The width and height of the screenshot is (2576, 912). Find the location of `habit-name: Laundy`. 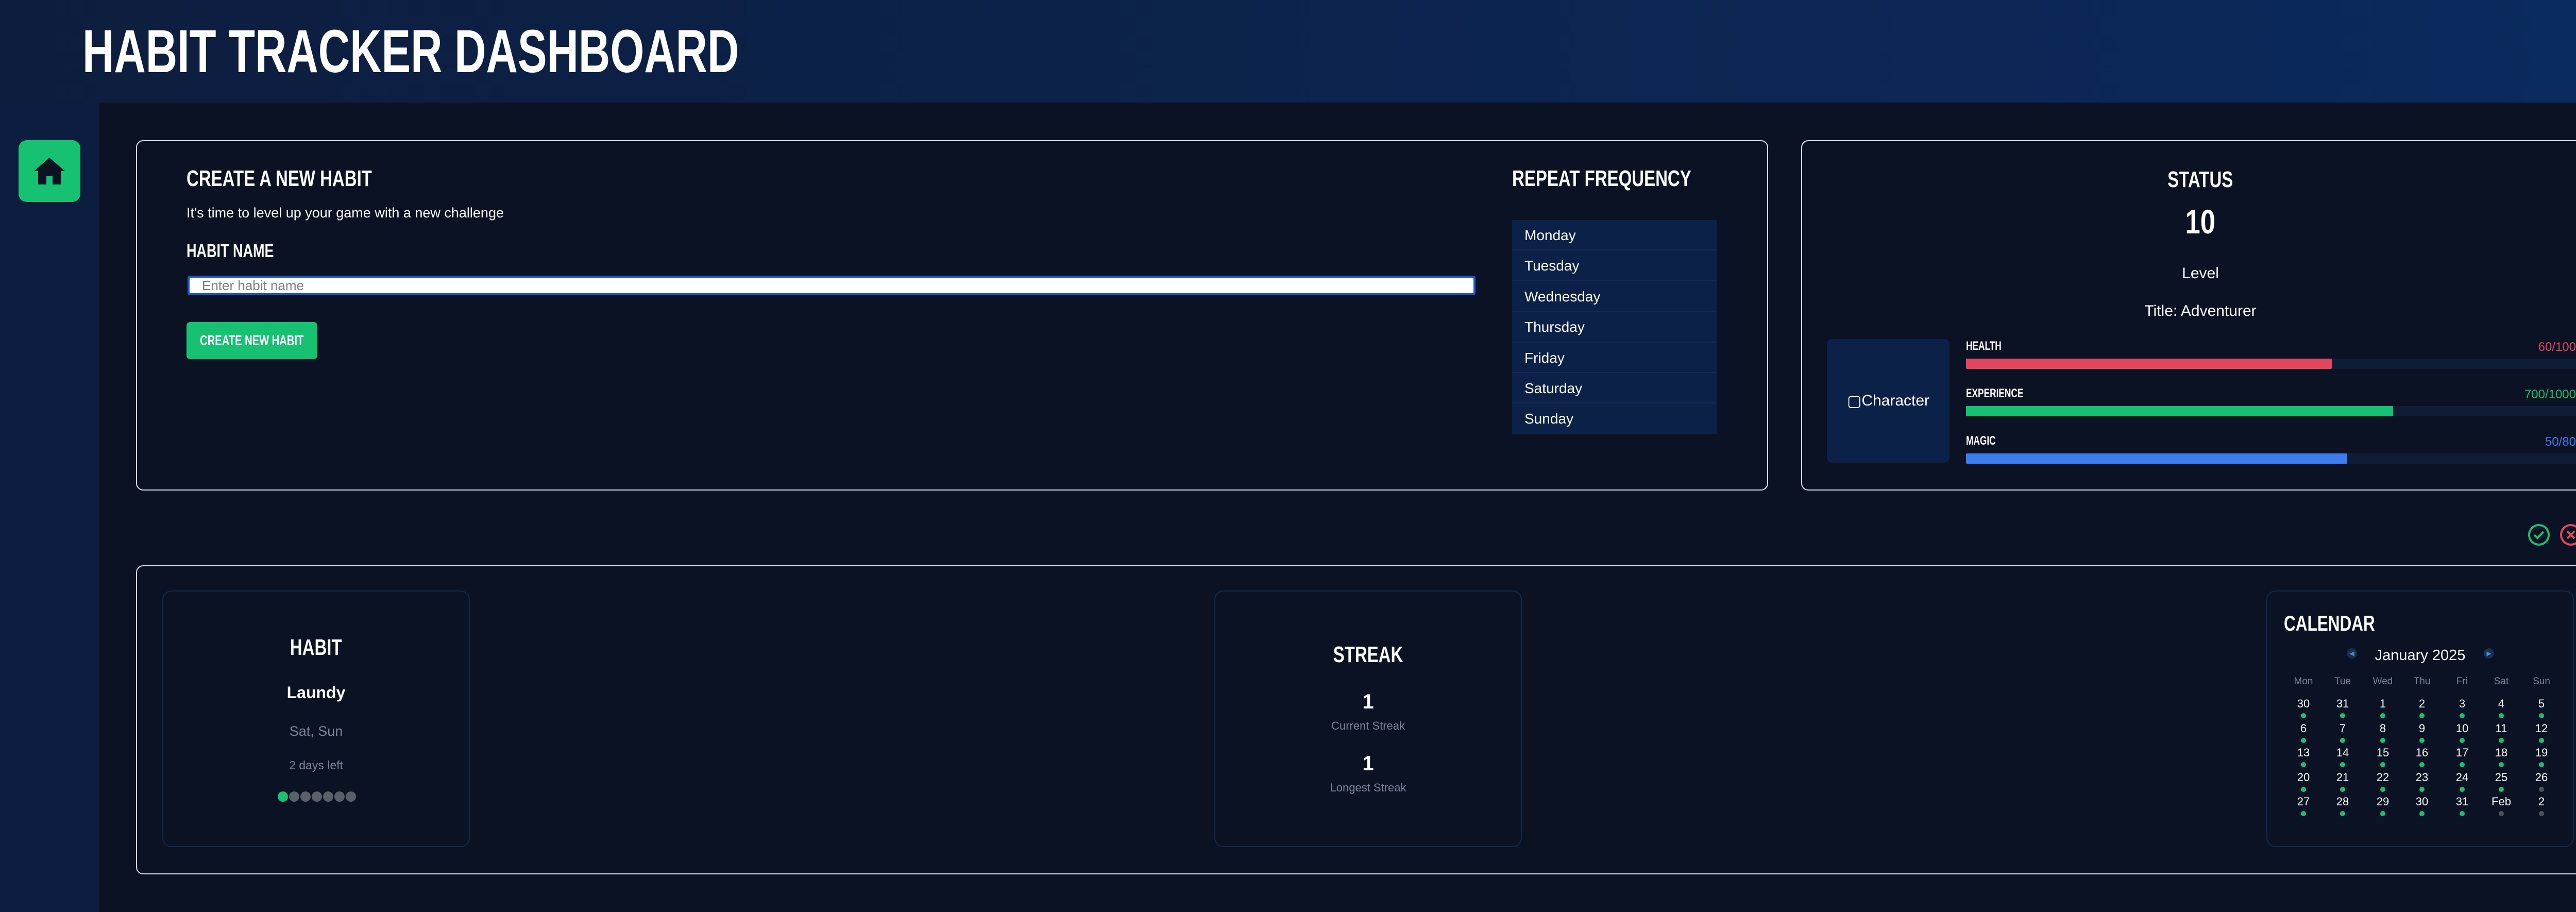

habit-name: Laundy is located at coordinates (316, 692).